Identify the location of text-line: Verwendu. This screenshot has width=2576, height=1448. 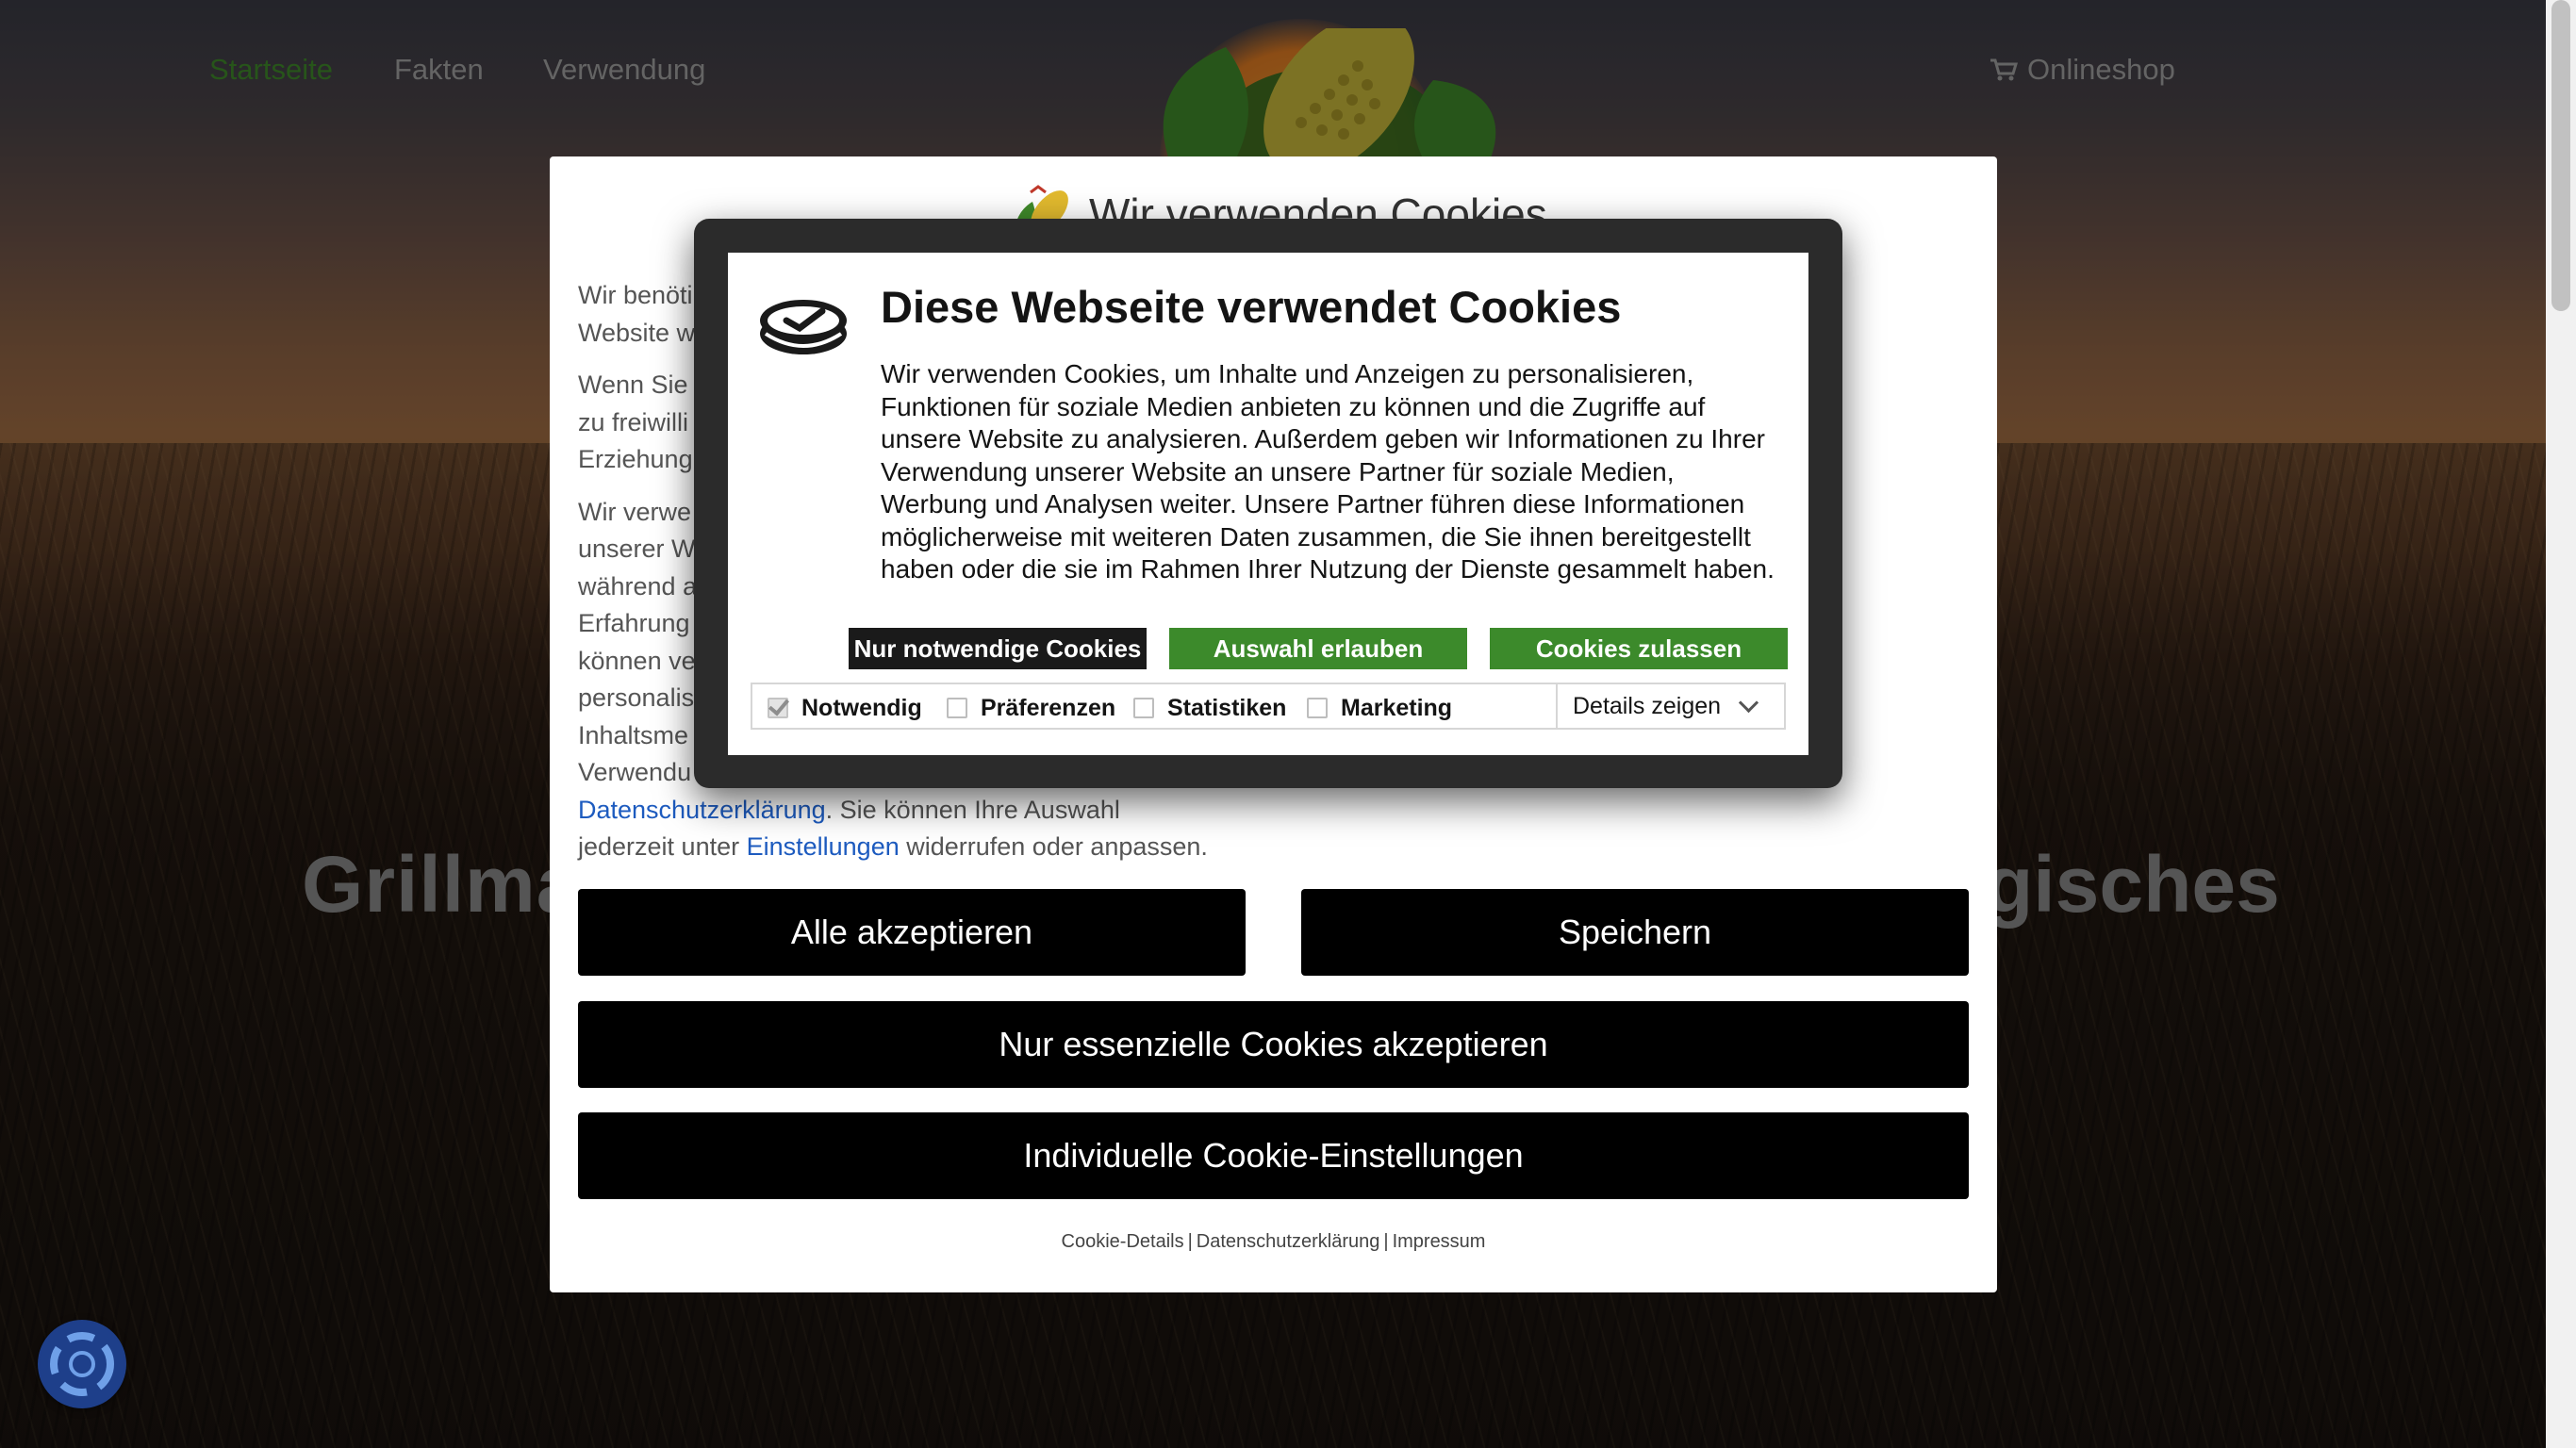
(635, 772).